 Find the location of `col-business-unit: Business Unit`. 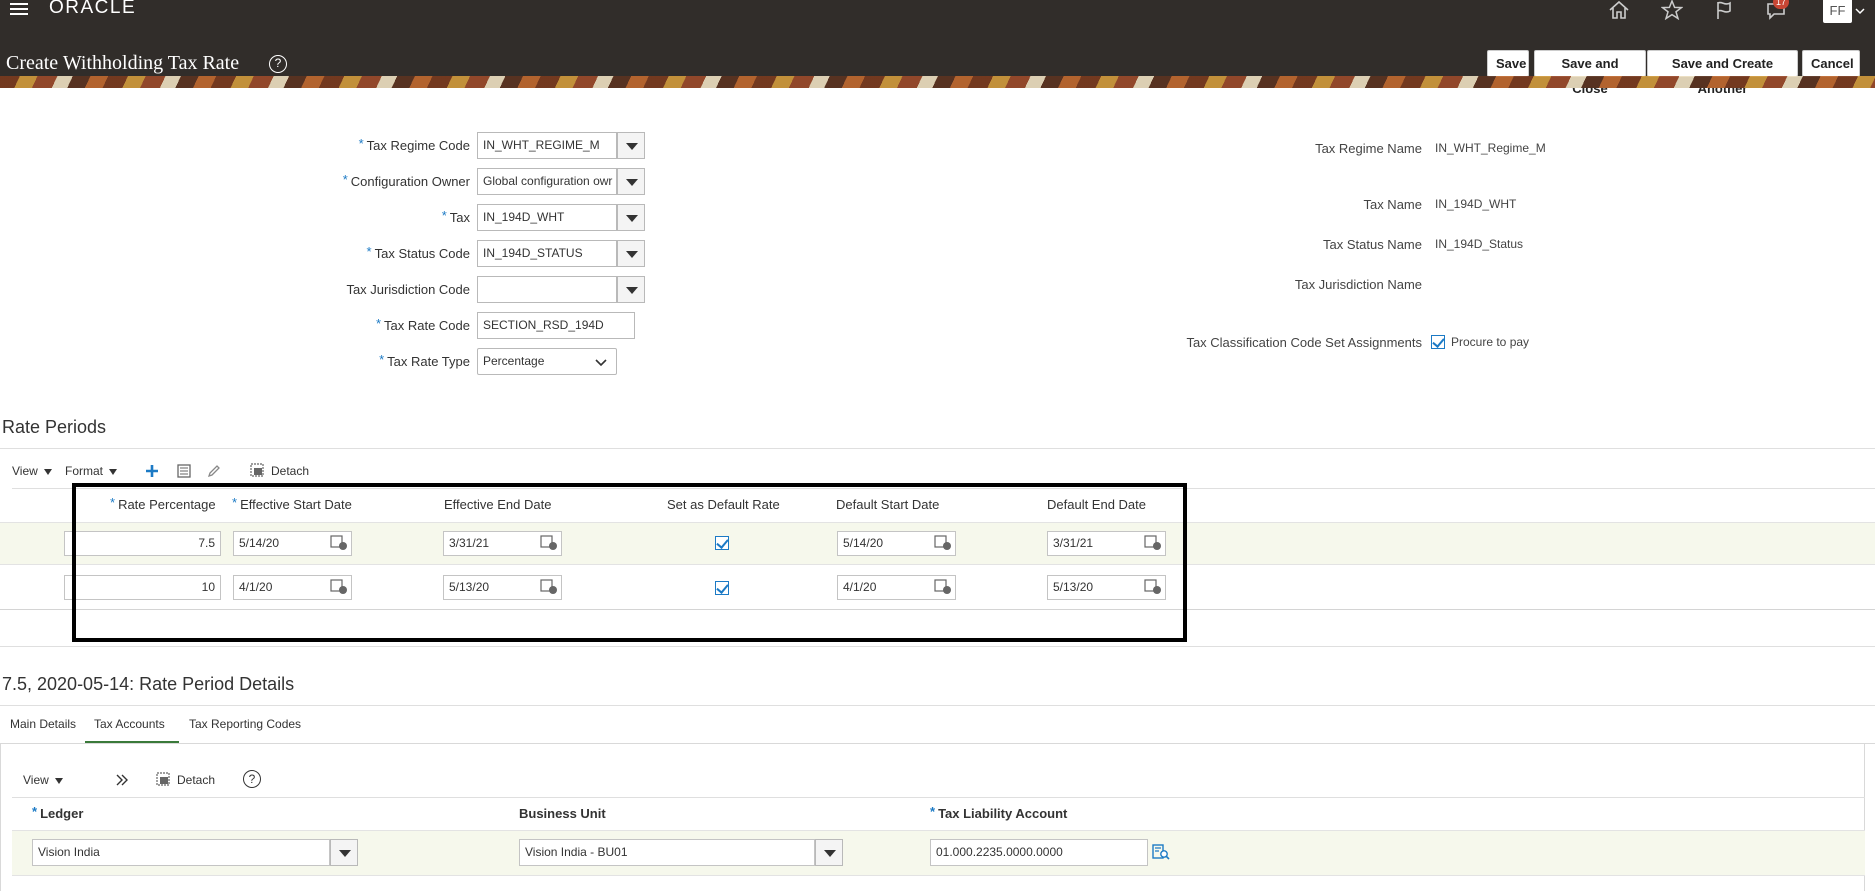

col-business-unit: Business Unit is located at coordinates (562, 813).